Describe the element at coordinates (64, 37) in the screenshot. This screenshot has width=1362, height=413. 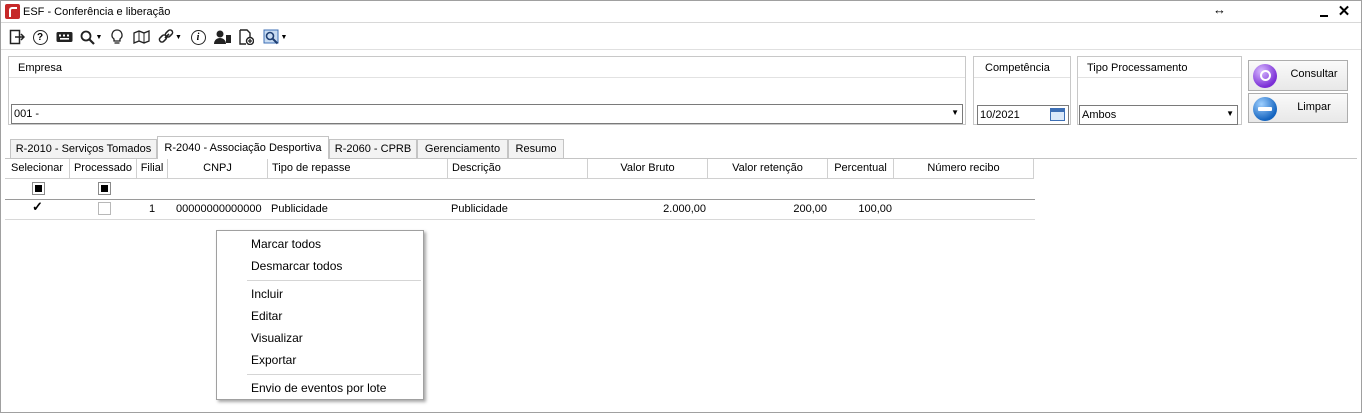
I see `keyboard-icon` at that location.